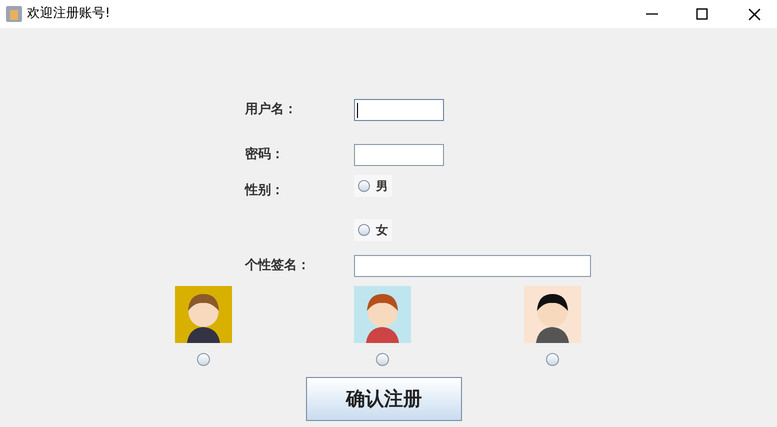  I want to click on signature-field, so click(472, 266).